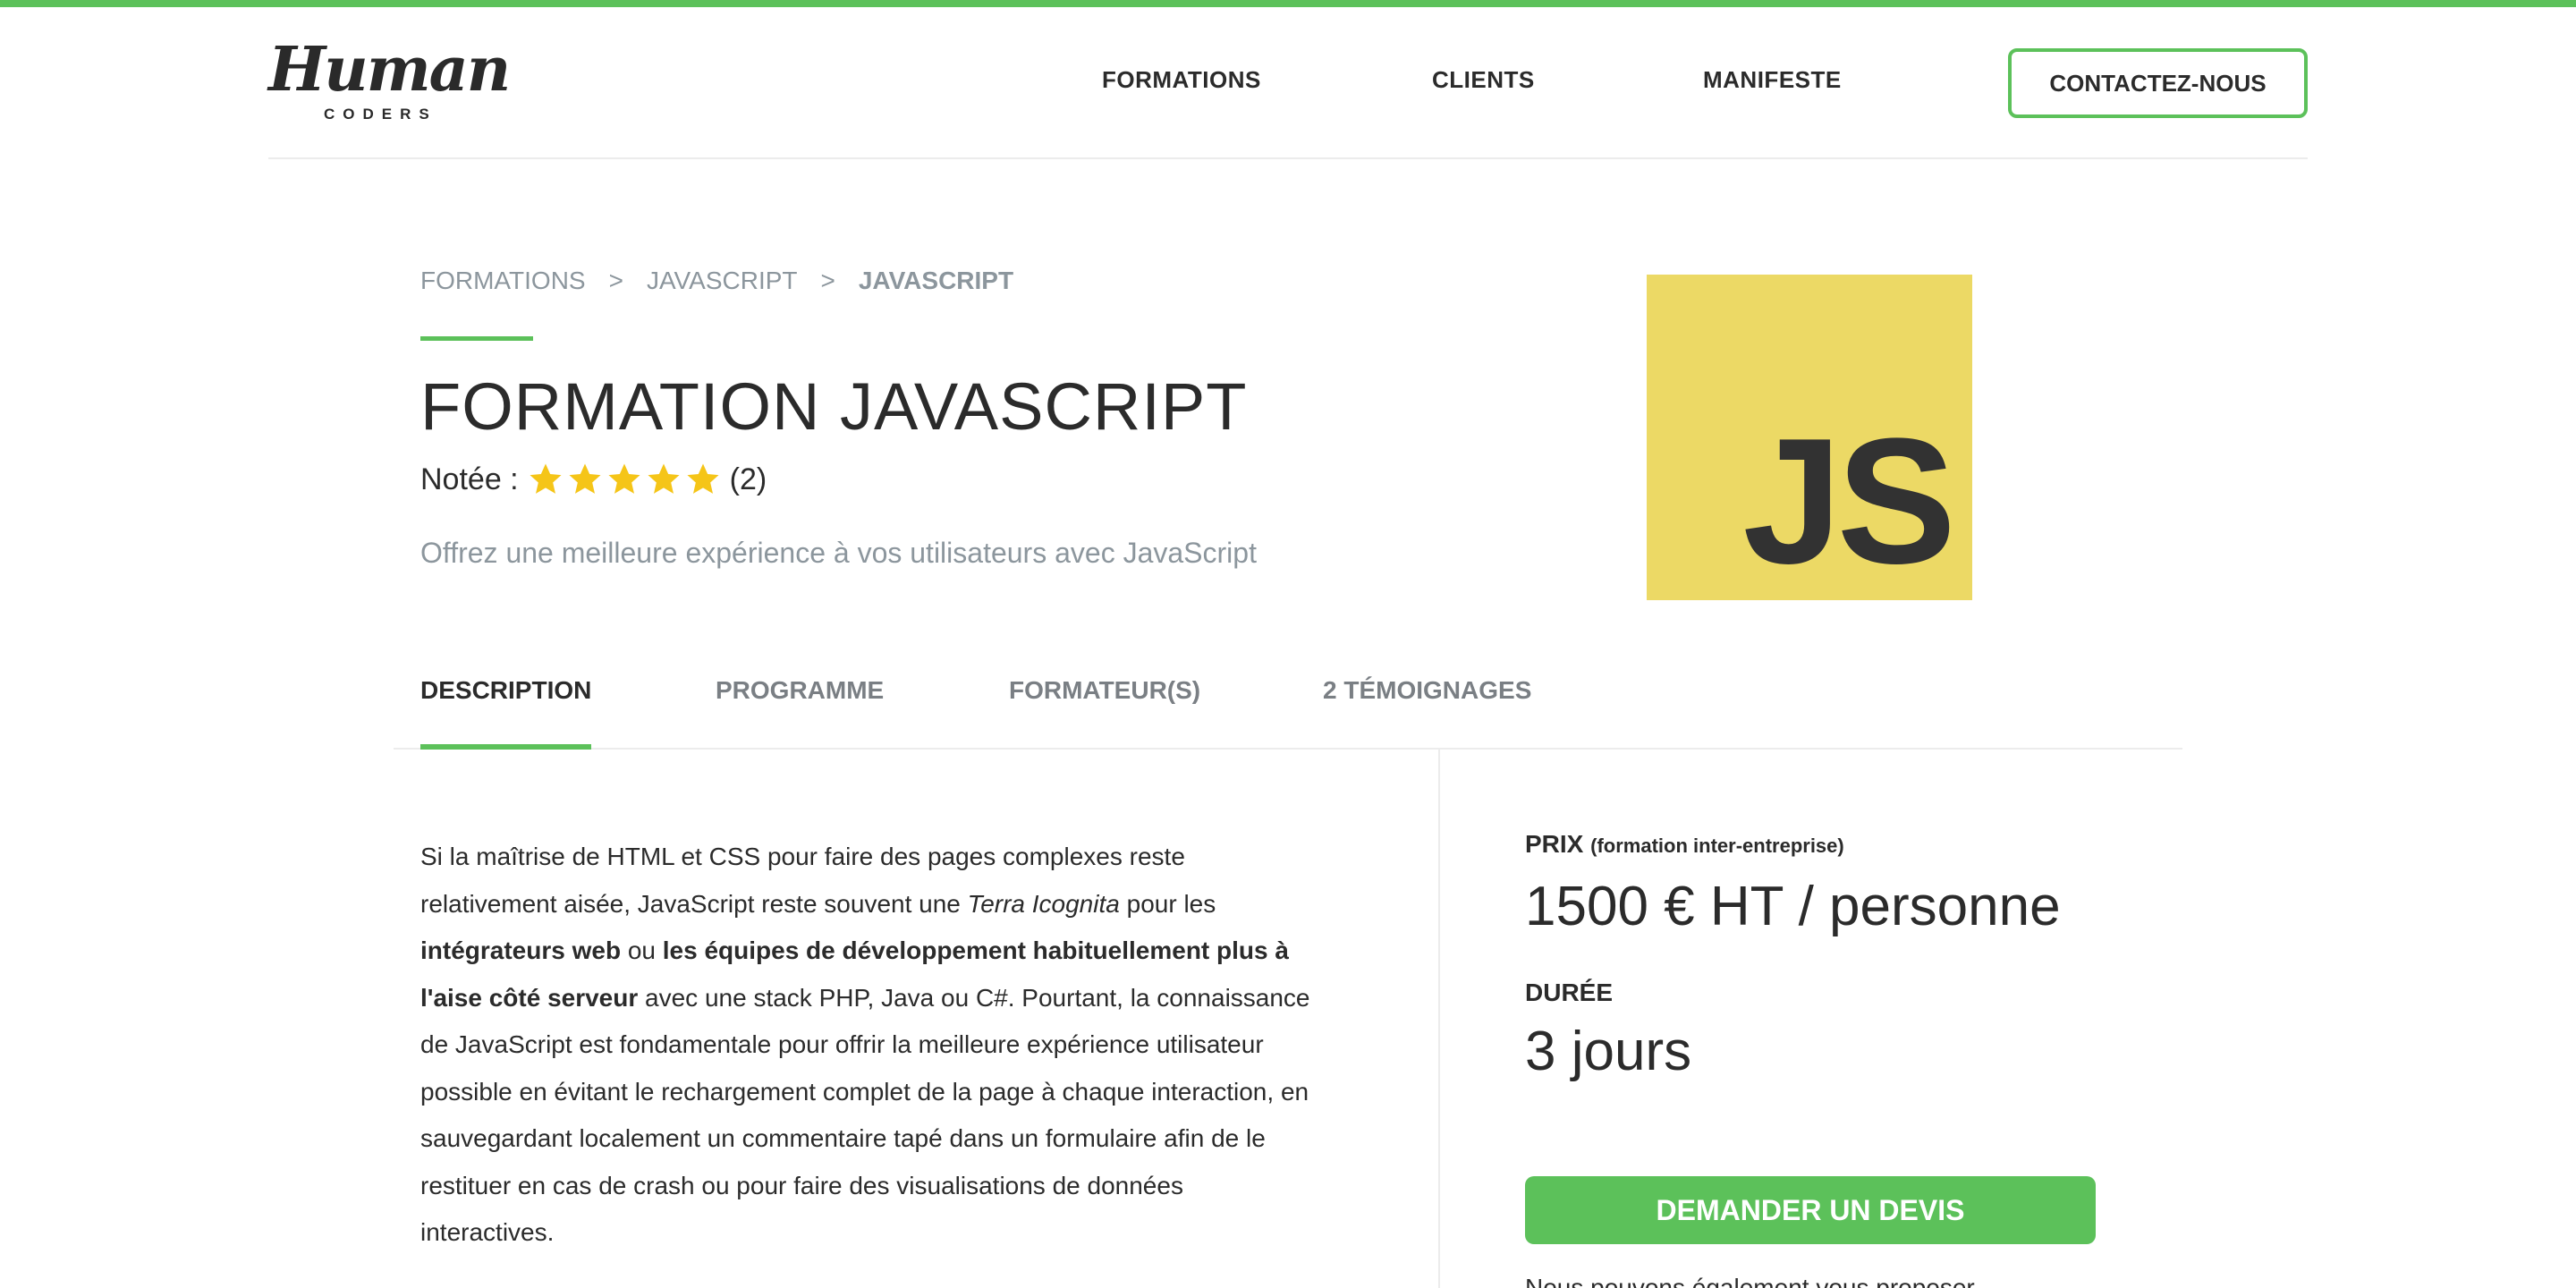 This screenshot has width=2576, height=1288. What do you see at coordinates (2158, 83) in the screenshot?
I see `contact-button: CONTACTEZ-NOUS` at bounding box center [2158, 83].